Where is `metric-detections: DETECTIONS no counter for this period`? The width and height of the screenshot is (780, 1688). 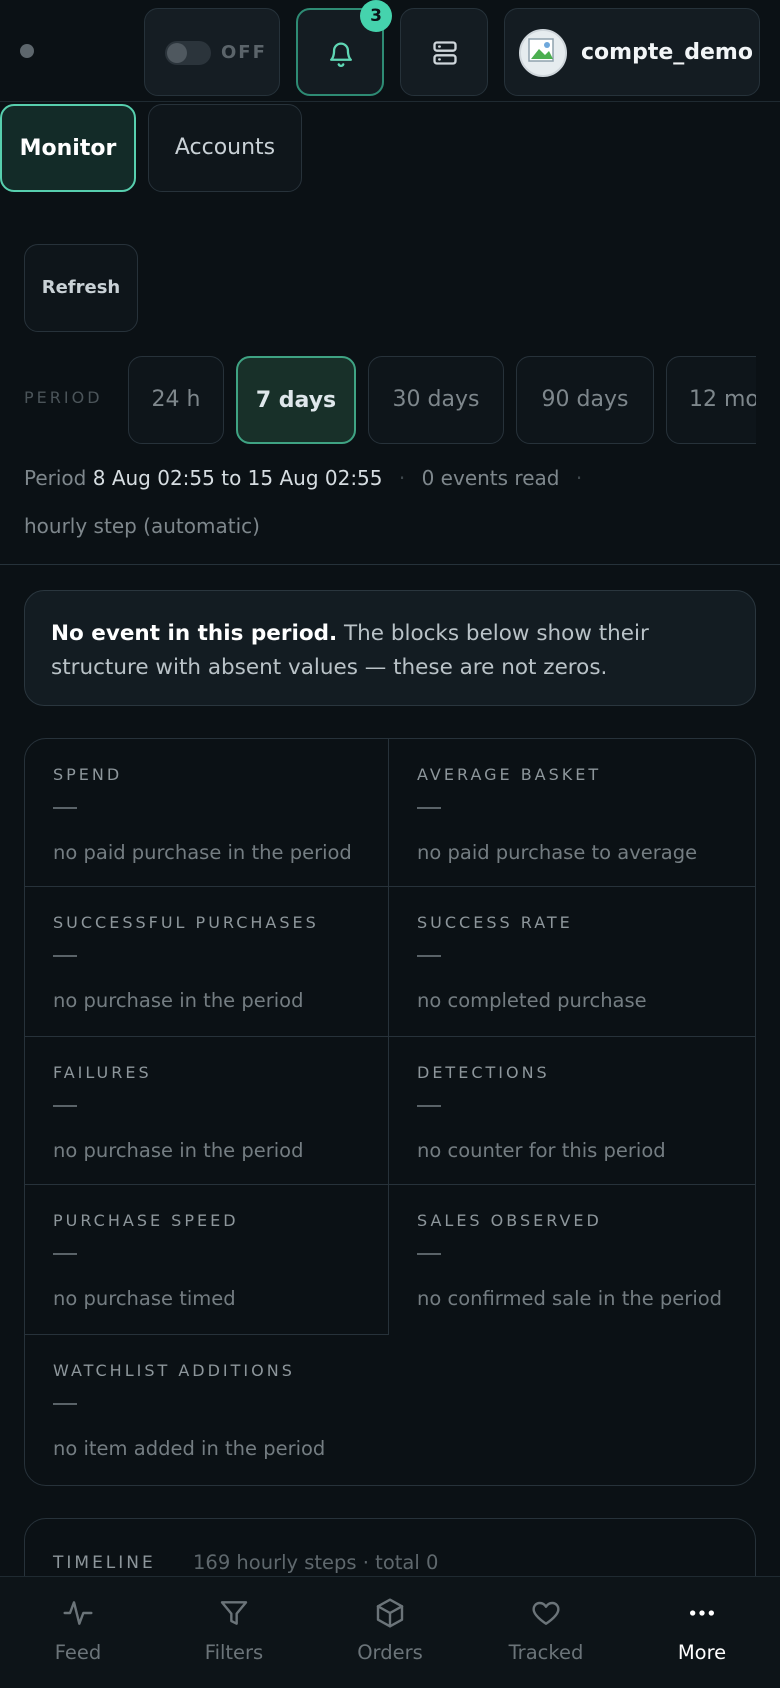 metric-detections: DETECTIONS no counter for this period is located at coordinates (572, 1111).